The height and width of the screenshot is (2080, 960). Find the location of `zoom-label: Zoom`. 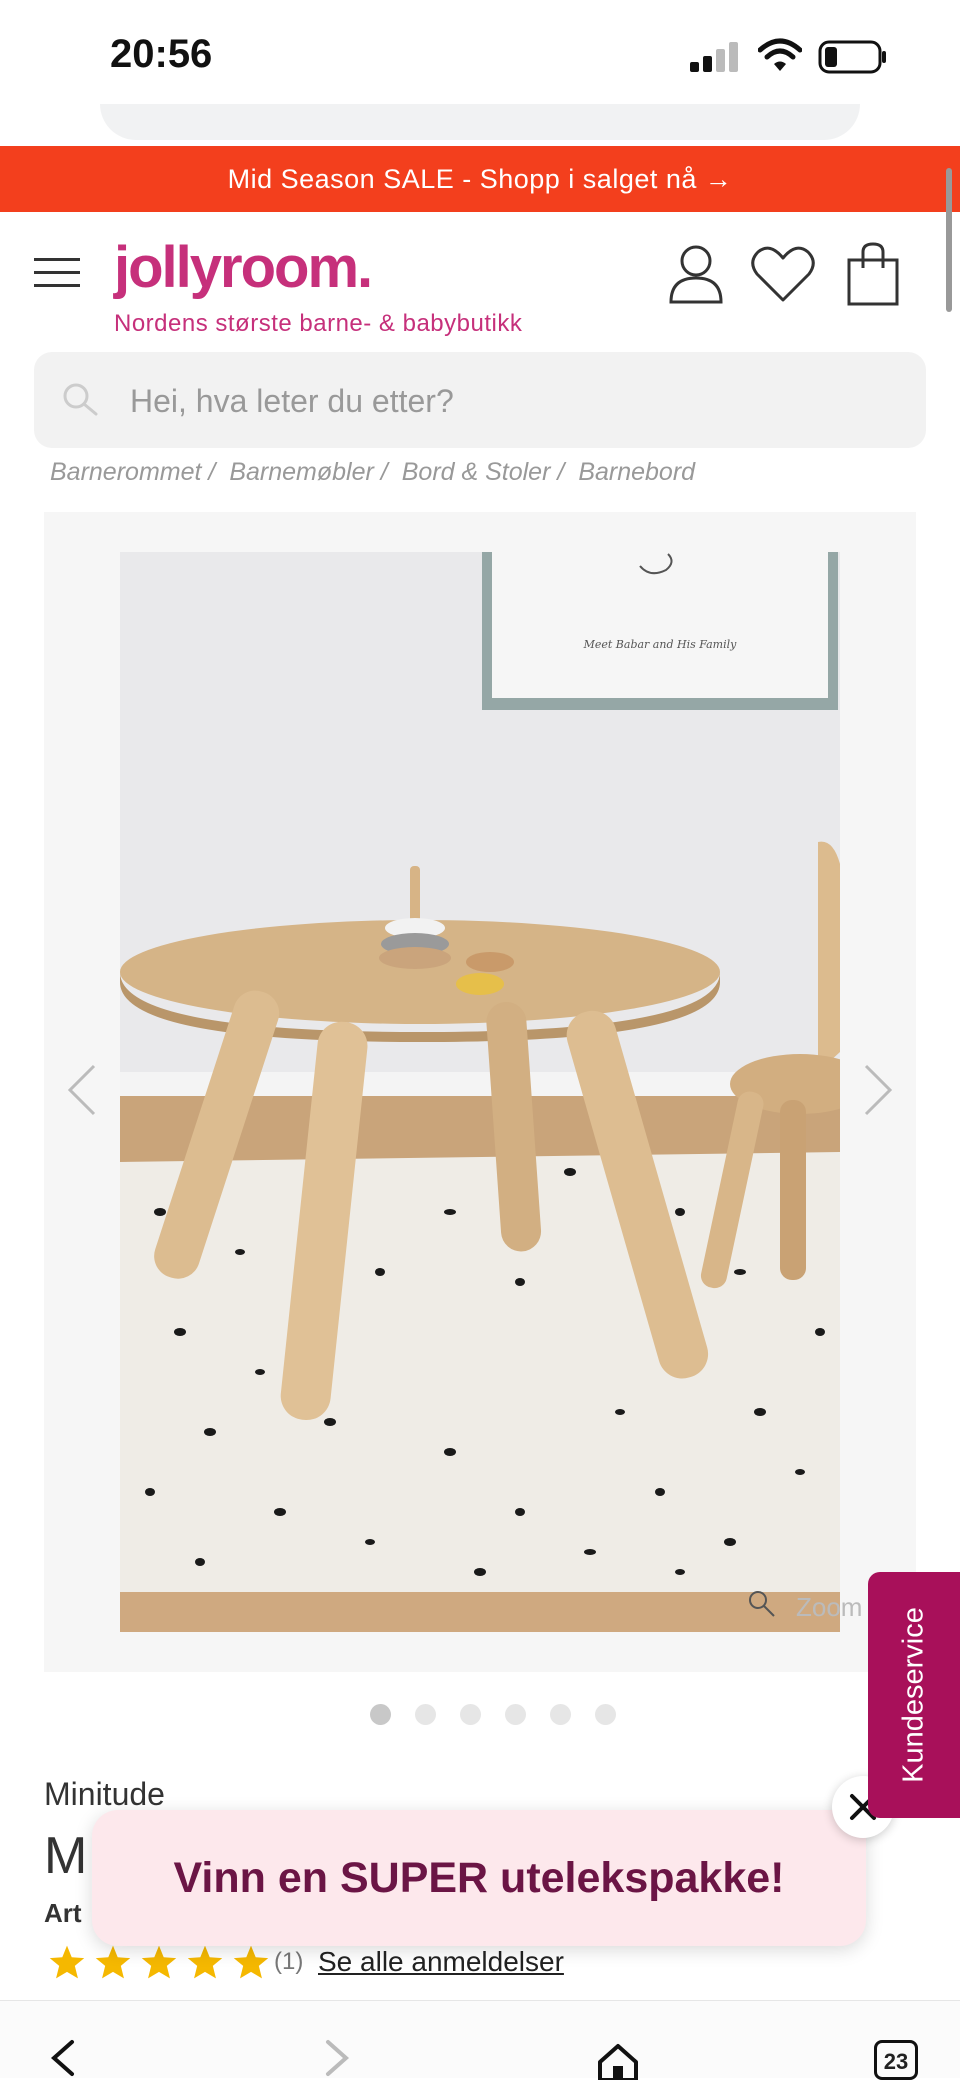

zoom-label: Zoom is located at coordinates (829, 1607).